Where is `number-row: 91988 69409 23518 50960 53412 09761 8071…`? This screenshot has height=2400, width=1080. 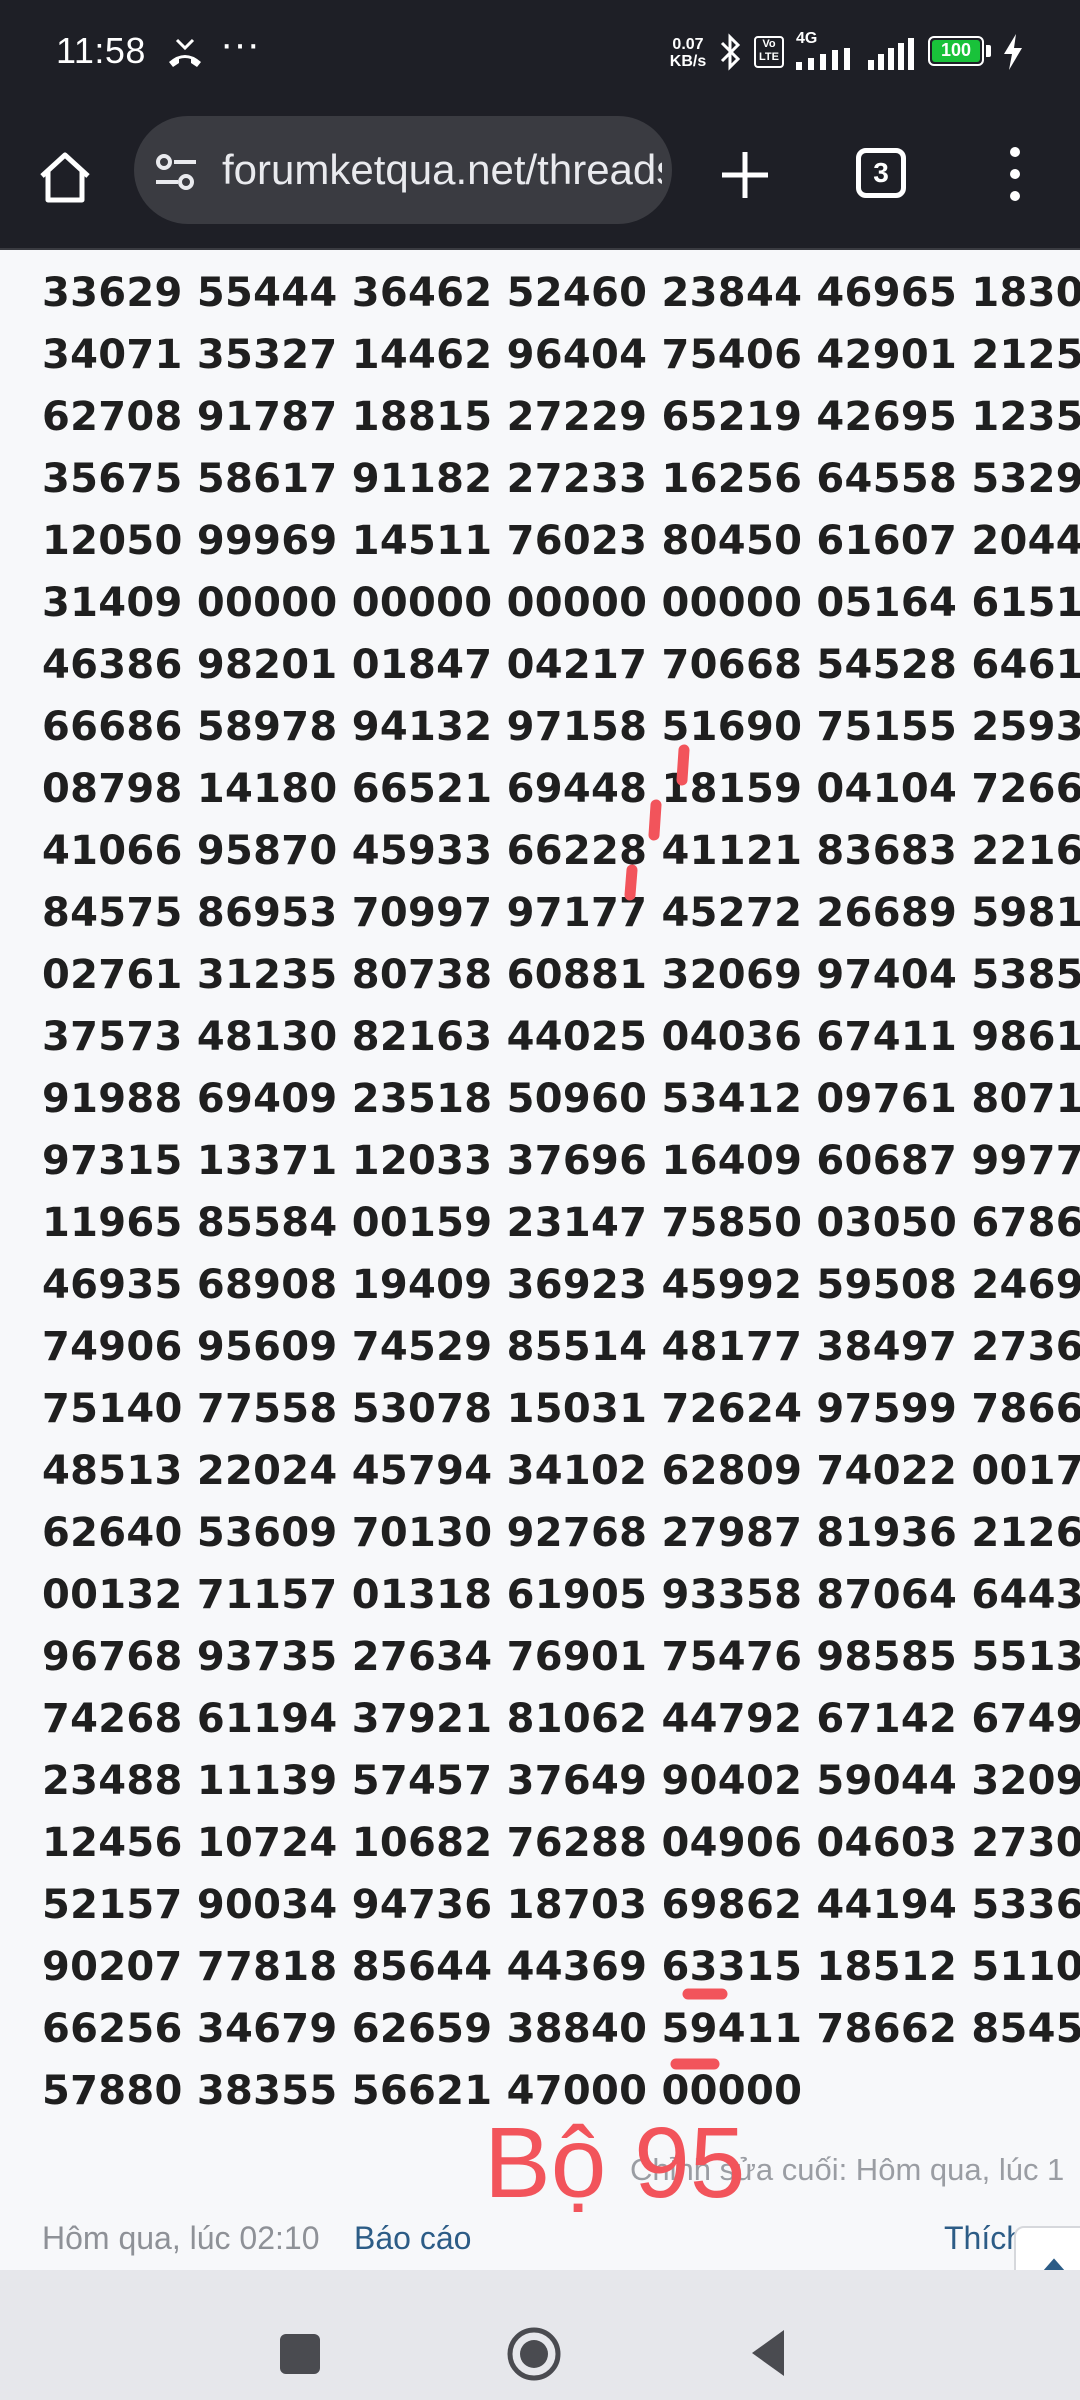
number-row: 91988 69409 23518 50960 53412 09761 8071… is located at coordinates (561, 1099).